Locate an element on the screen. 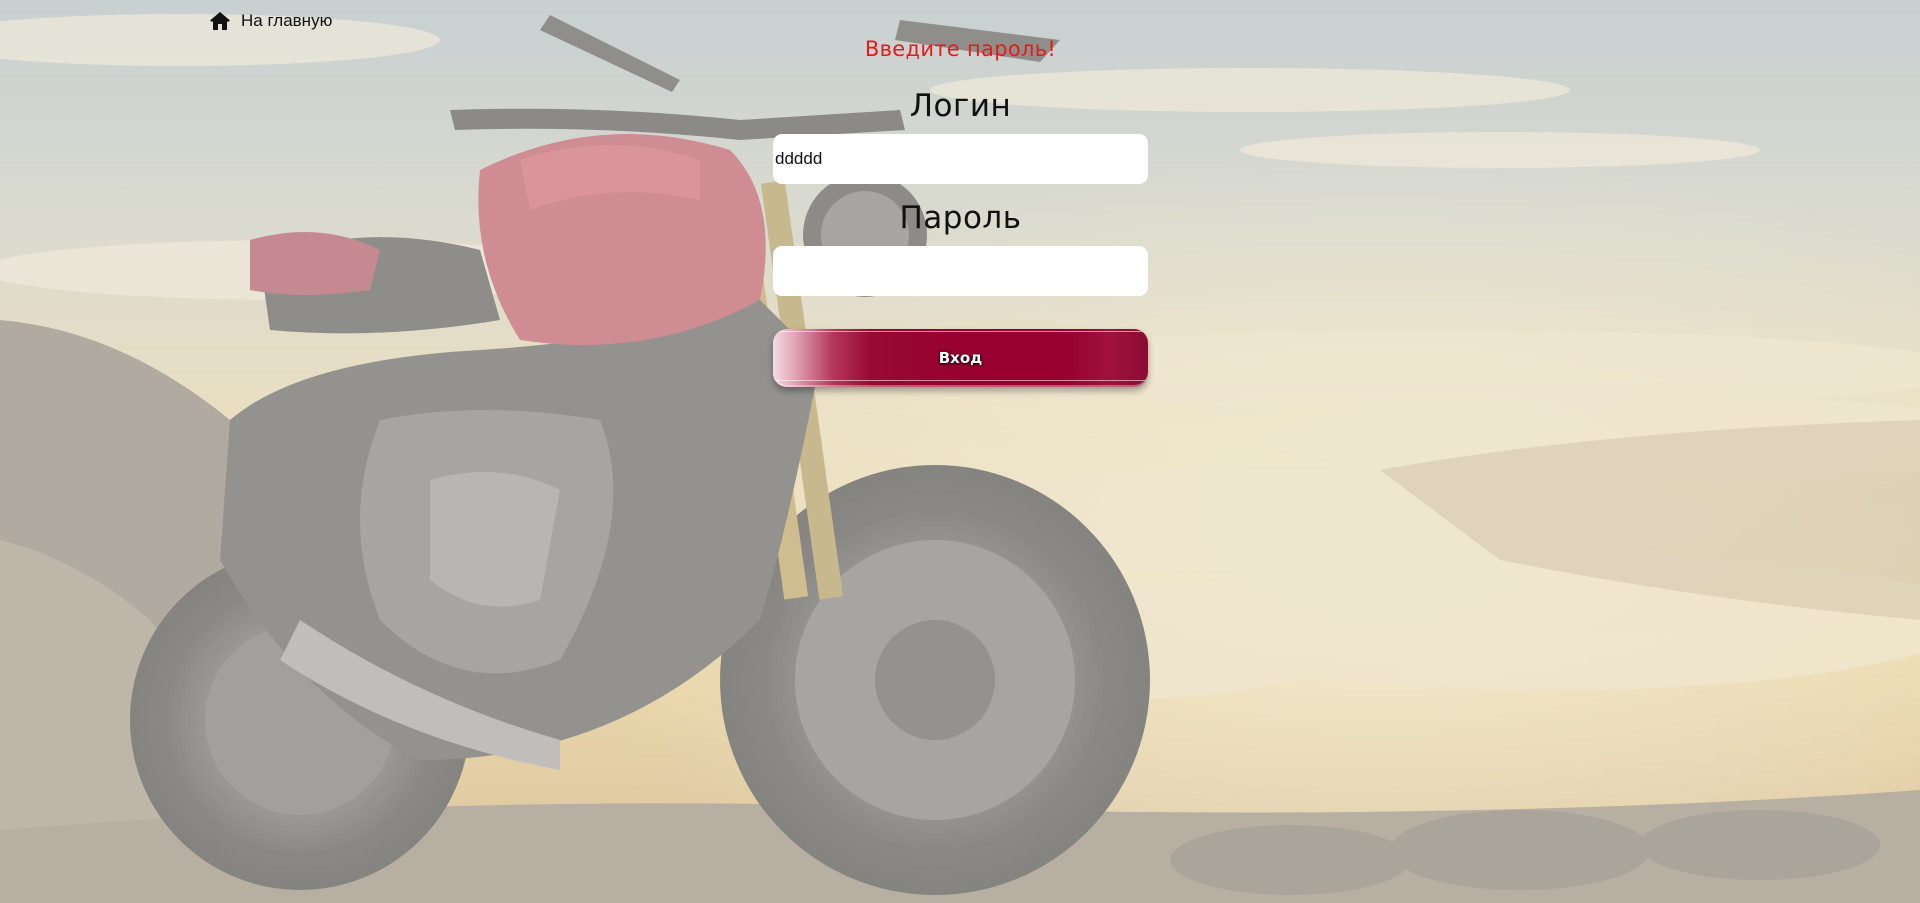  login-form: Введите пароль! Логин Пароль Вход is located at coordinates (960, 208).